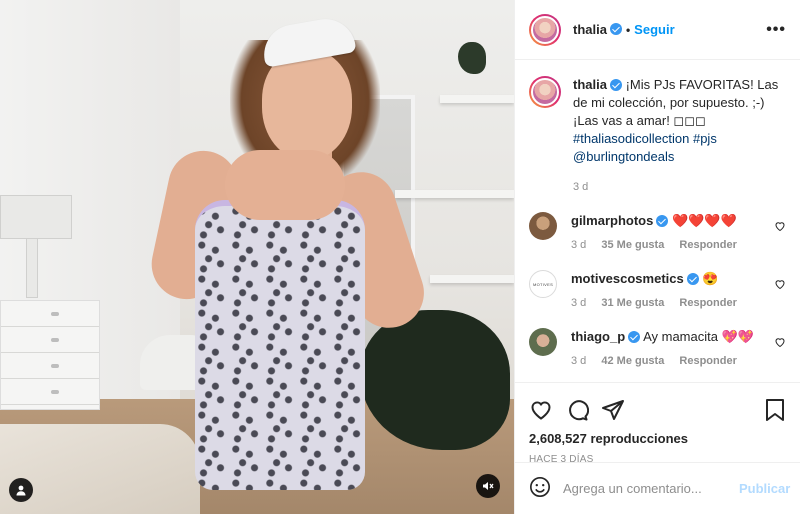 The width and height of the screenshot is (800, 514). What do you see at coordinates (623, 156) in the screenshot?
I see `caption-mention: @burlingtondeals` at bounding box center [623, 156].